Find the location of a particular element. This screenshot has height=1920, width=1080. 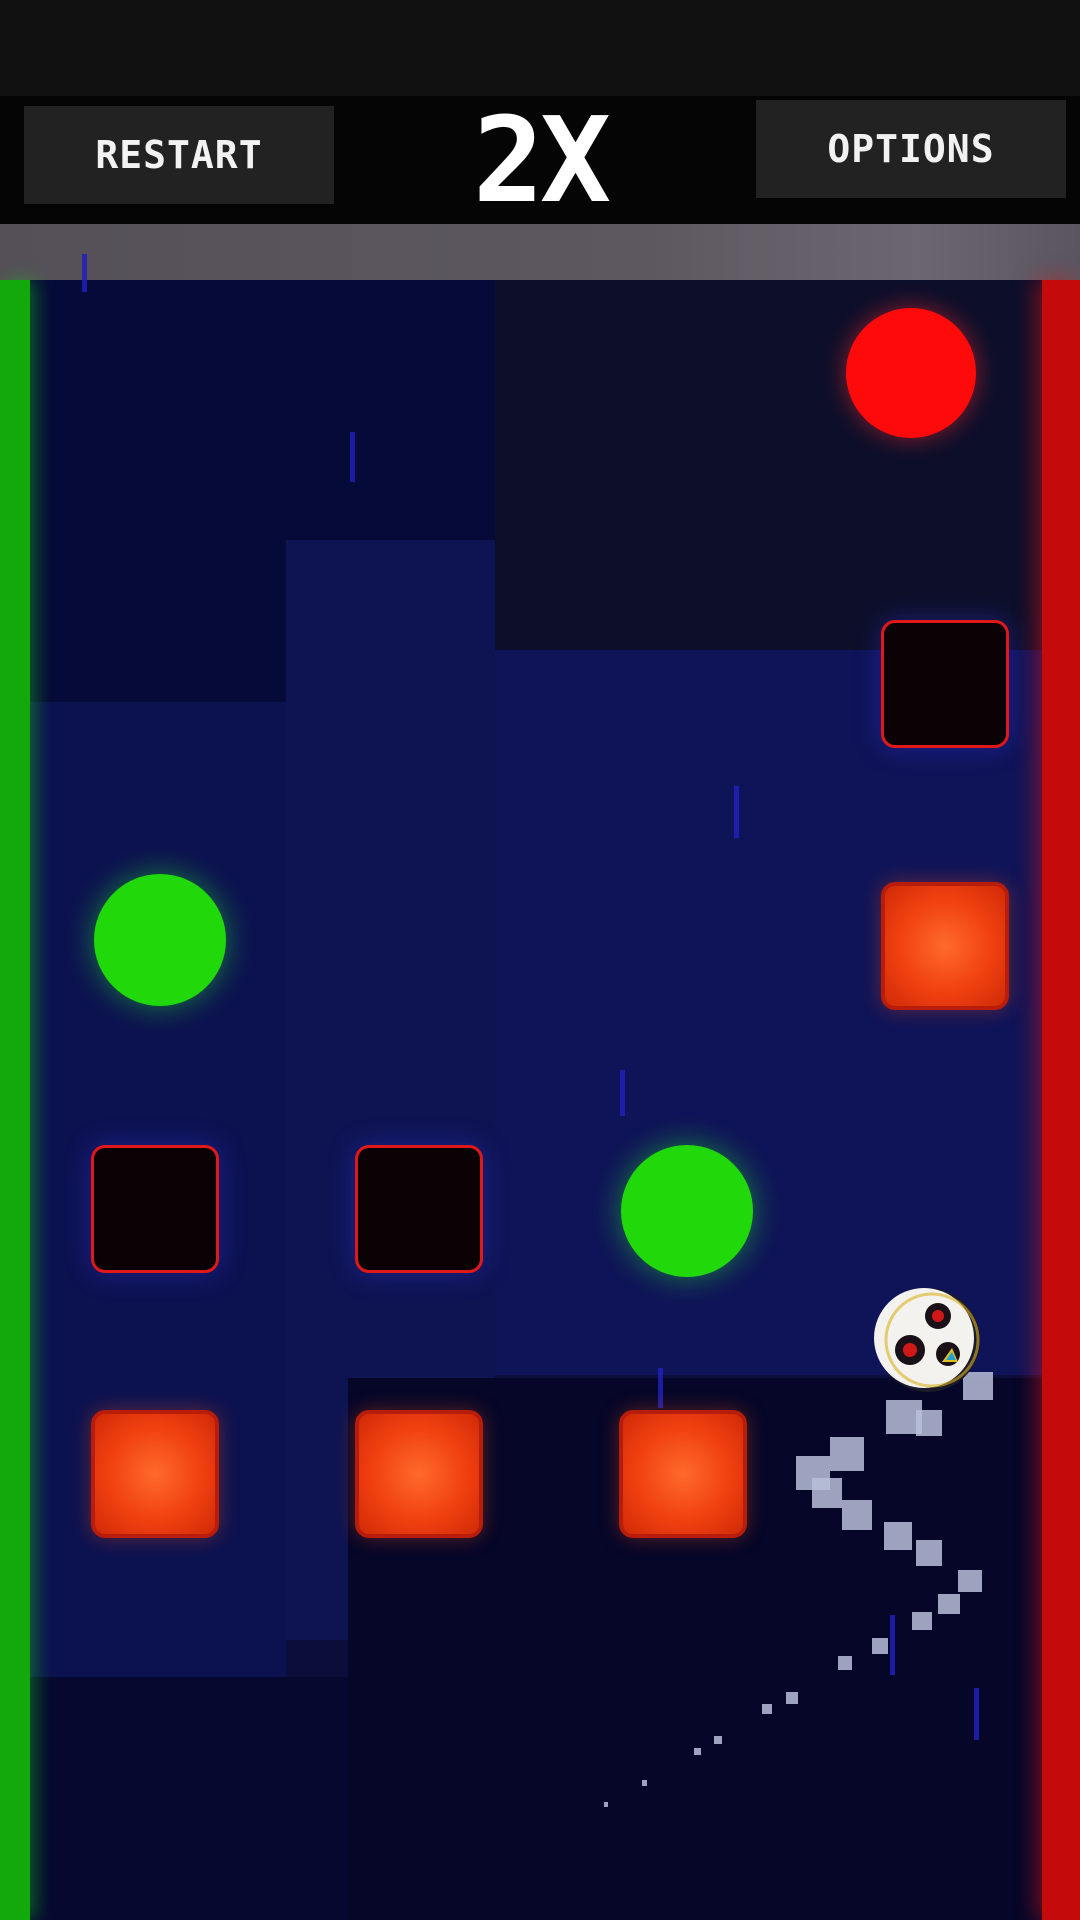

green-wall is located at coordinates (15, 1100).